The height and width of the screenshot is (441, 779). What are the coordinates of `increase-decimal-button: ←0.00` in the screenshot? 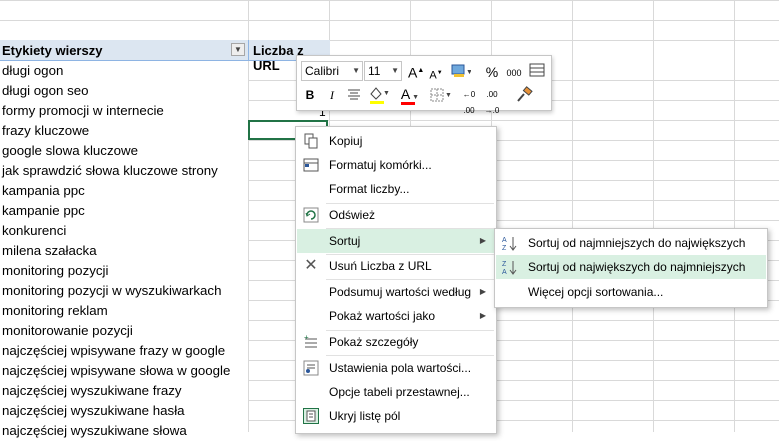 It's located at (469, 103).